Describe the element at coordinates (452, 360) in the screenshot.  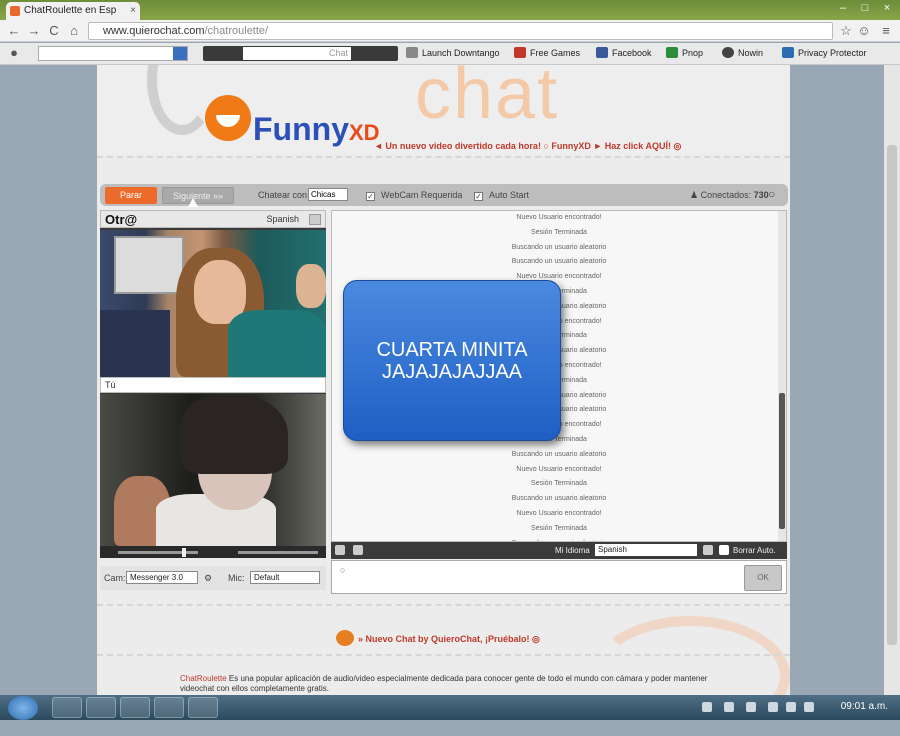
I see `video-caption-overlay: CUARTA MINITA JAJAJAJAJJAA` at that location.